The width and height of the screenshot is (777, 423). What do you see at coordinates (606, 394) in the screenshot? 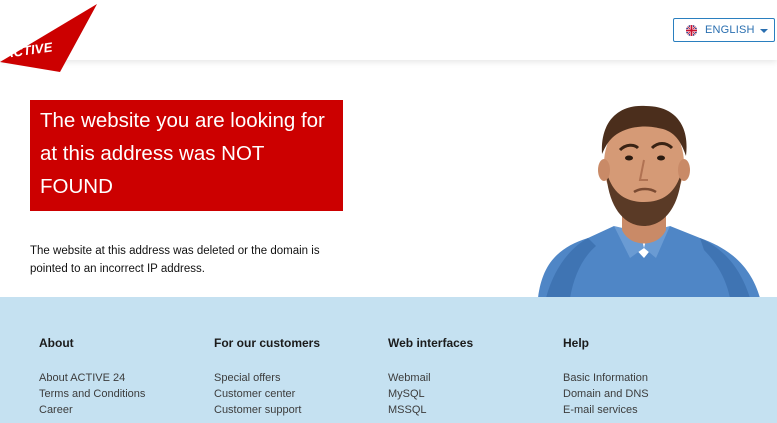
I see `footer-link: Domain and DNS` at bounding box center [606, 394].